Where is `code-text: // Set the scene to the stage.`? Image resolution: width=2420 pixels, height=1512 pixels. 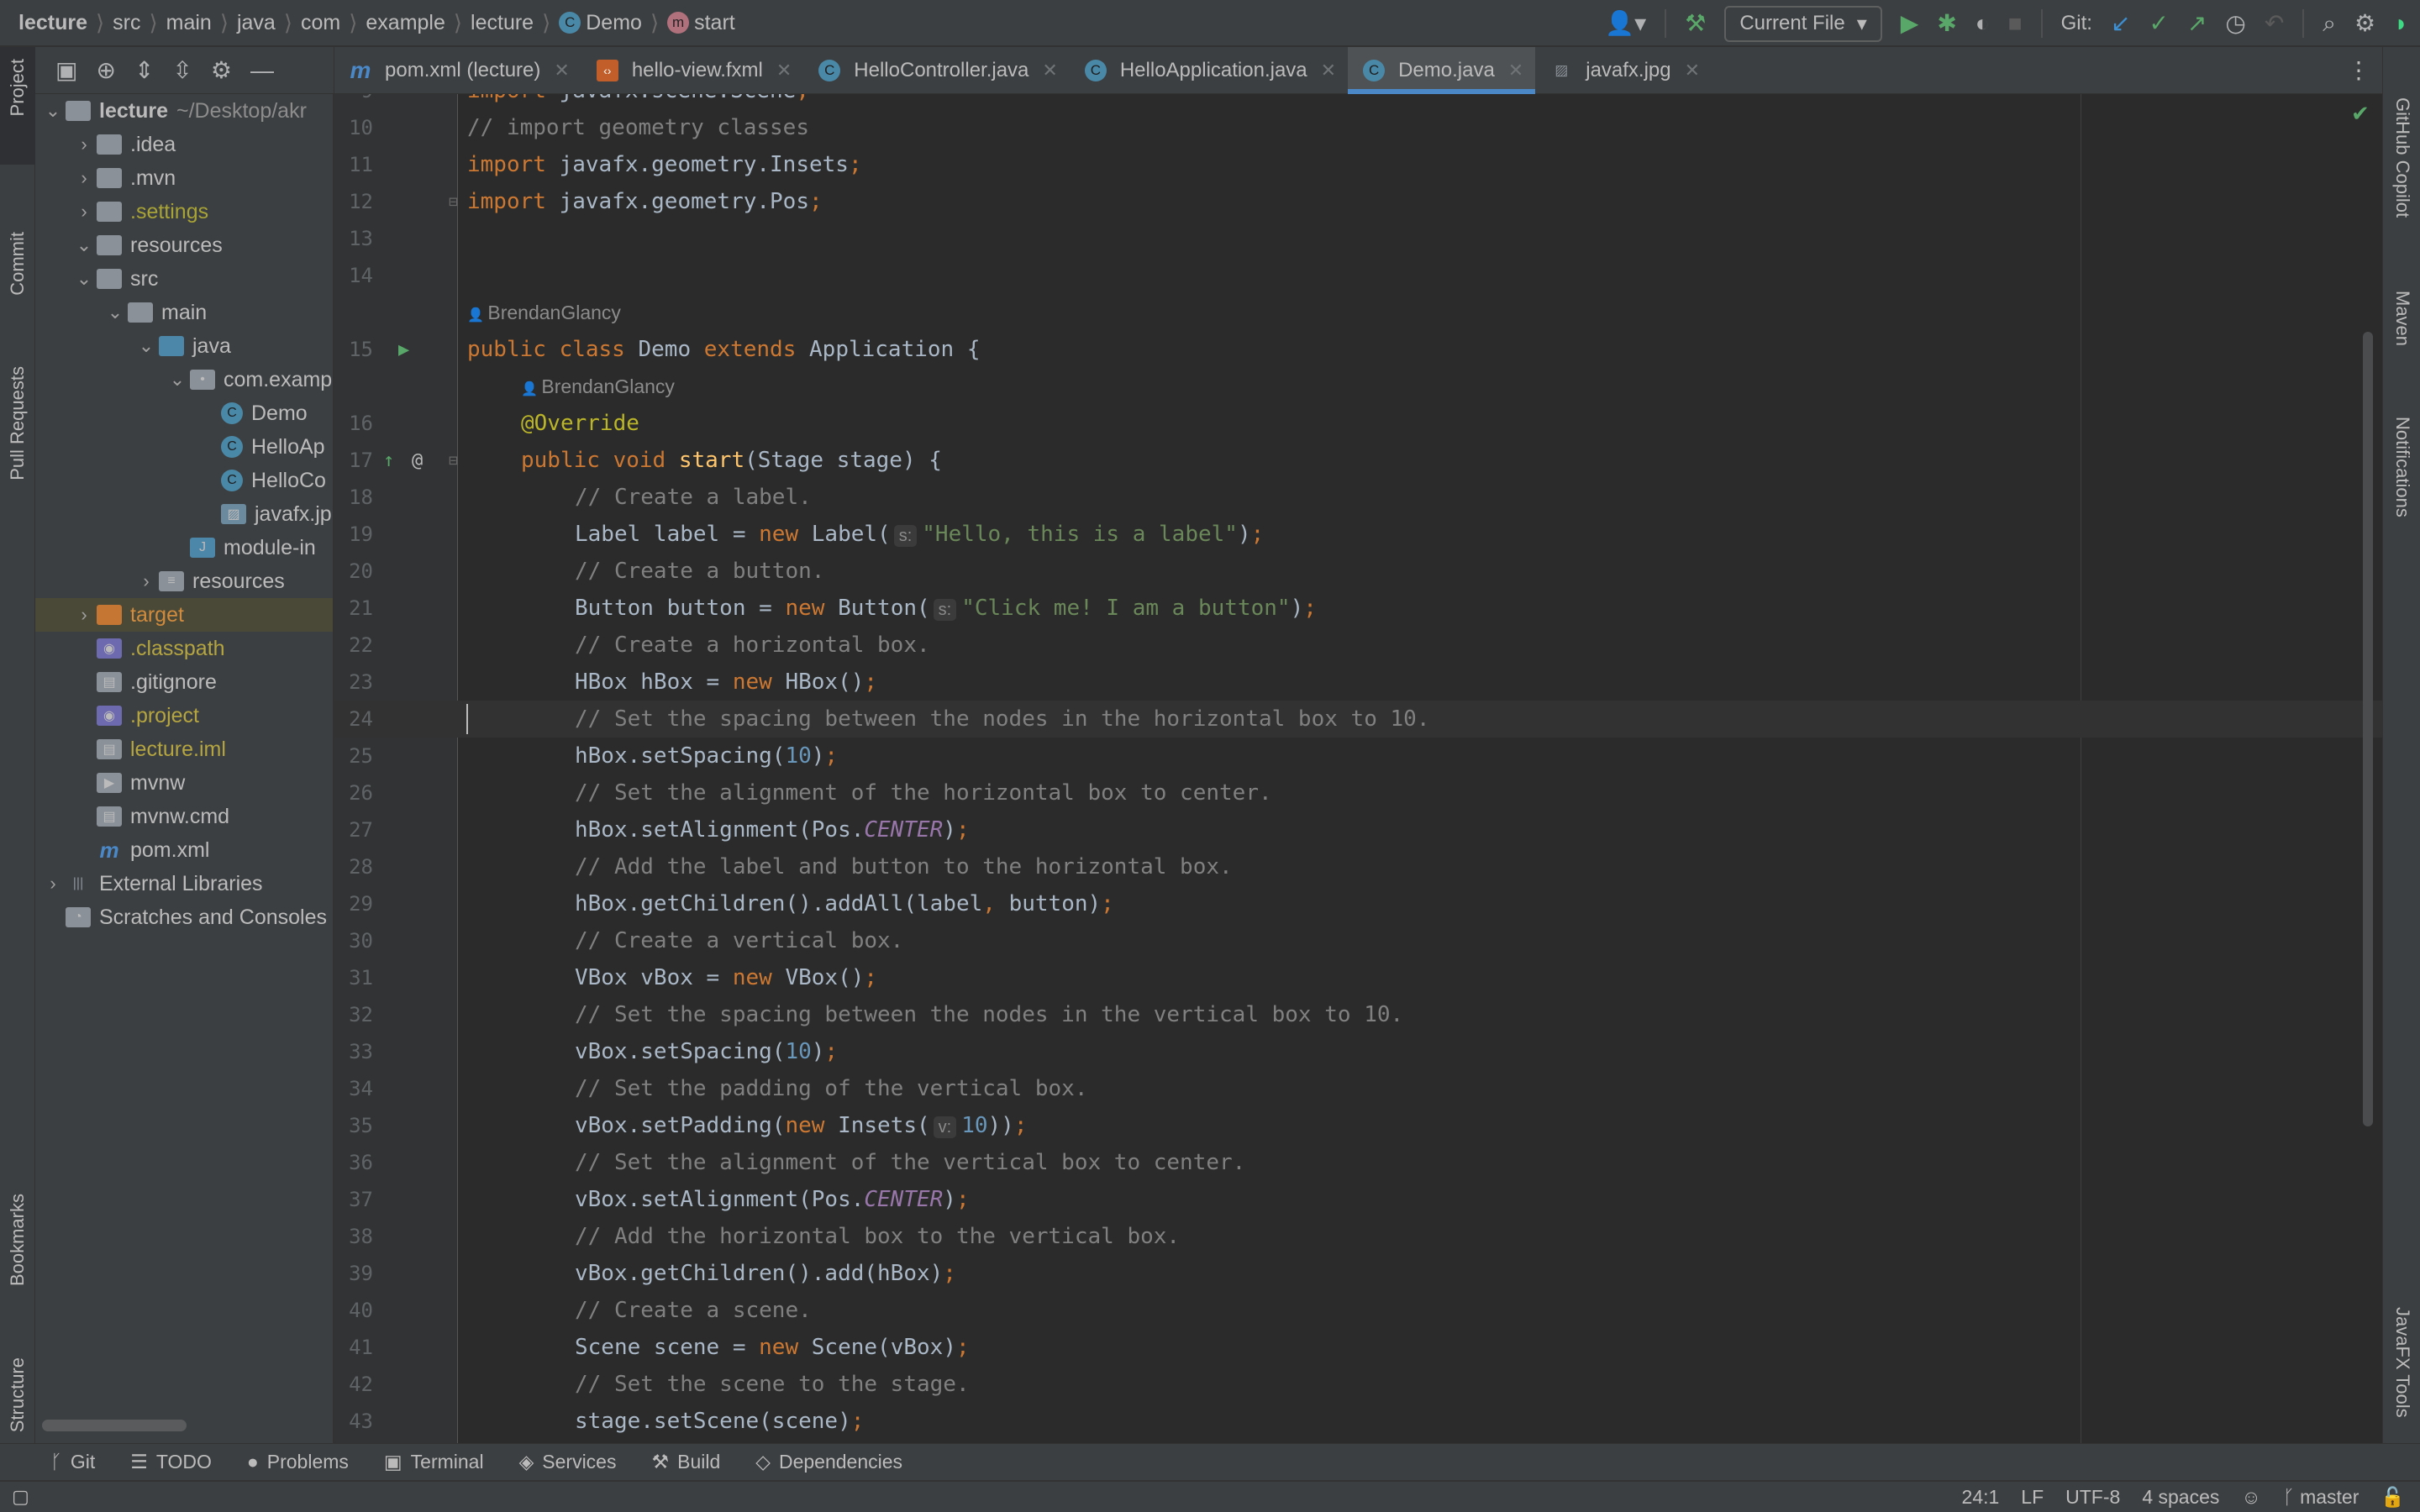
code-text: // Set the scene to the stage. is located at coordinates (772, 1384).